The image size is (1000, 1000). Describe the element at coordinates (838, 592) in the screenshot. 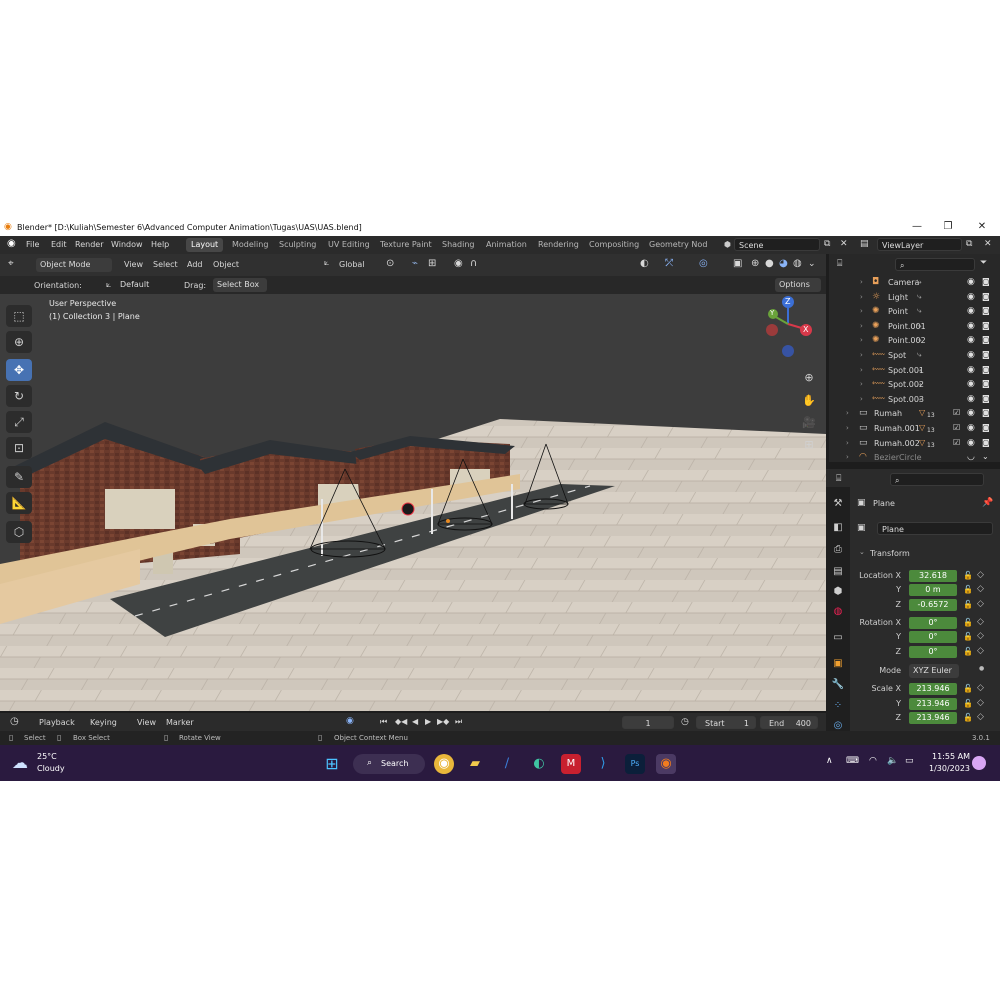

I see `scene-tab-icon: ⬢` at that location.